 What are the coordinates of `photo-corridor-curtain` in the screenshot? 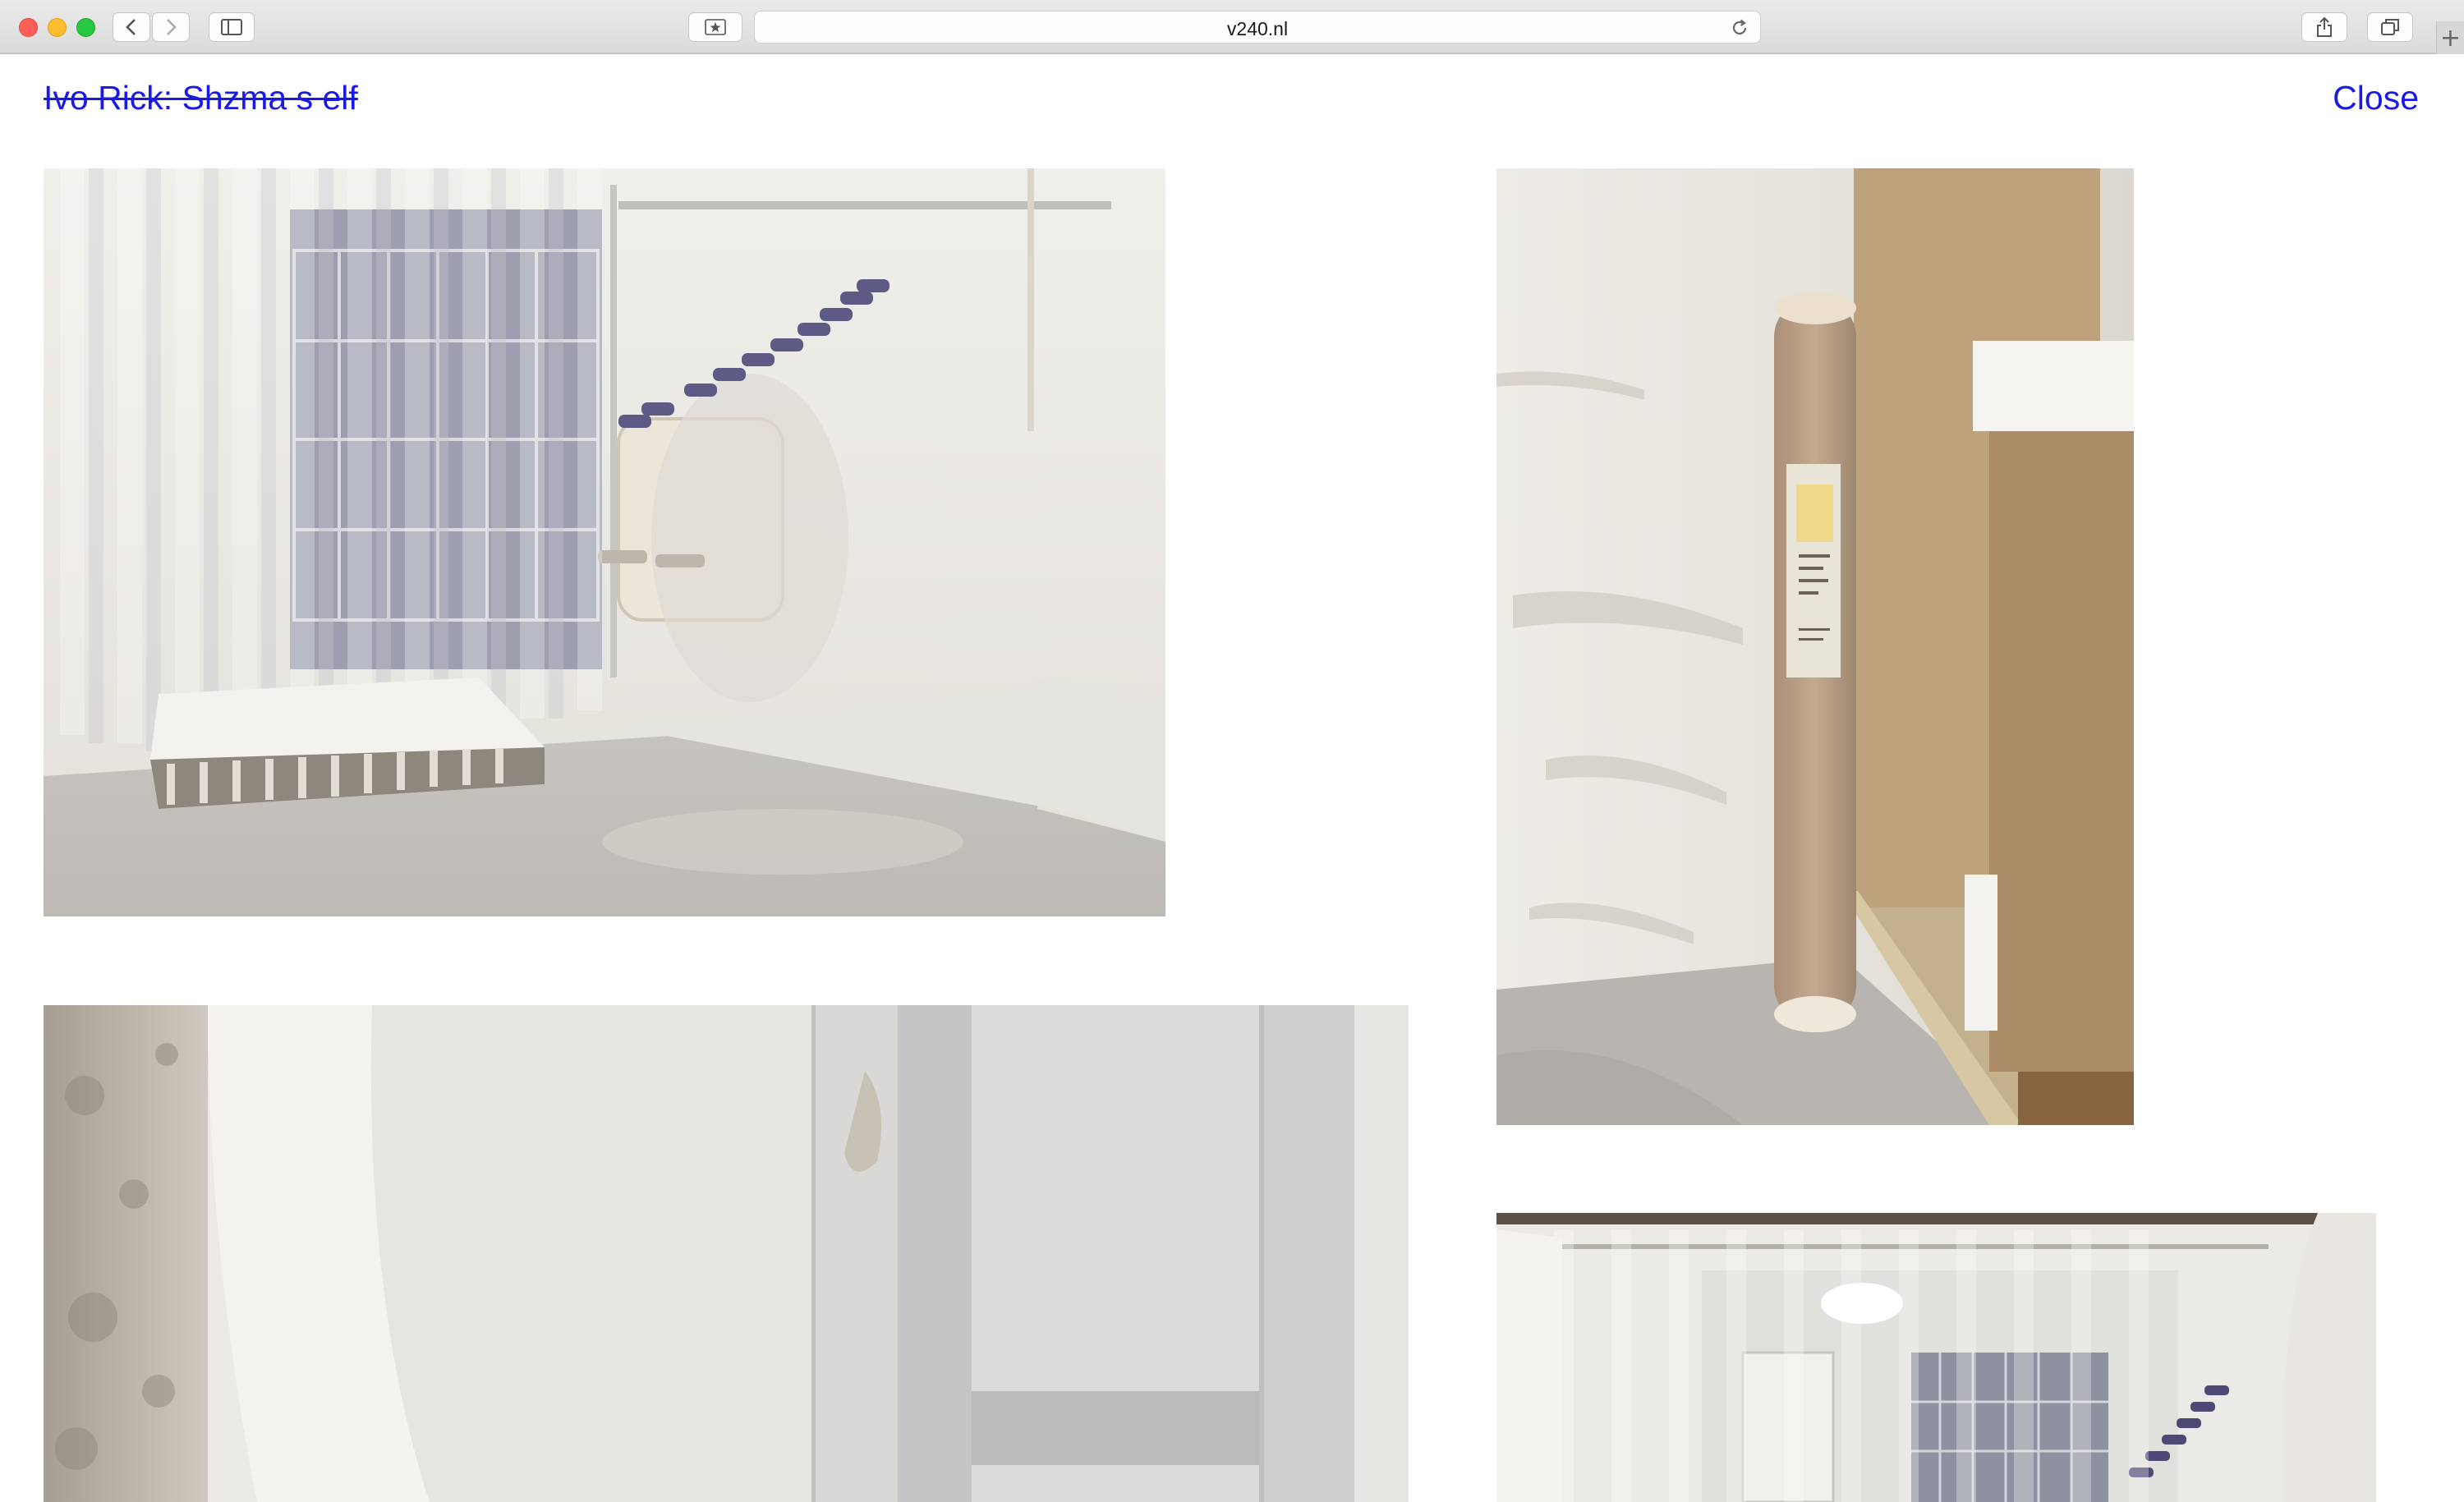 It's located at (1936, 1357).